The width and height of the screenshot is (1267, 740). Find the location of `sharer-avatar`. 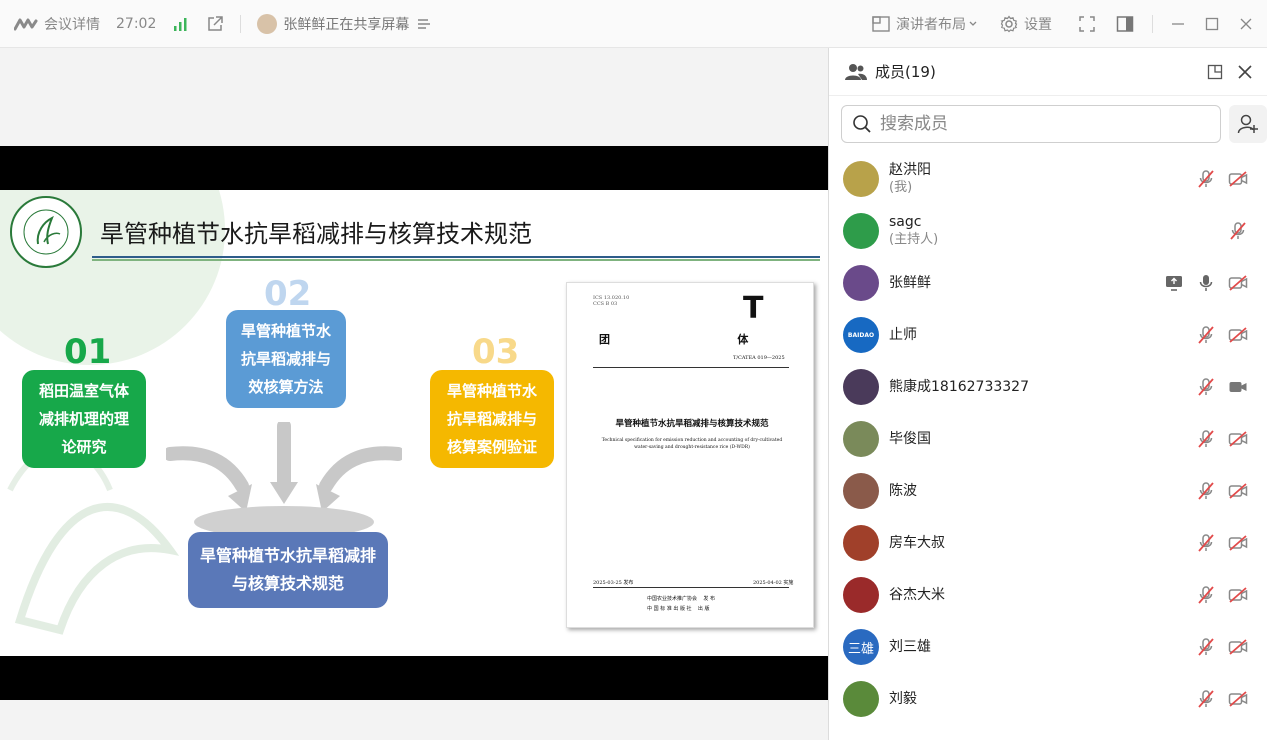

sharer-avatar is located at coordinates (267, 24).